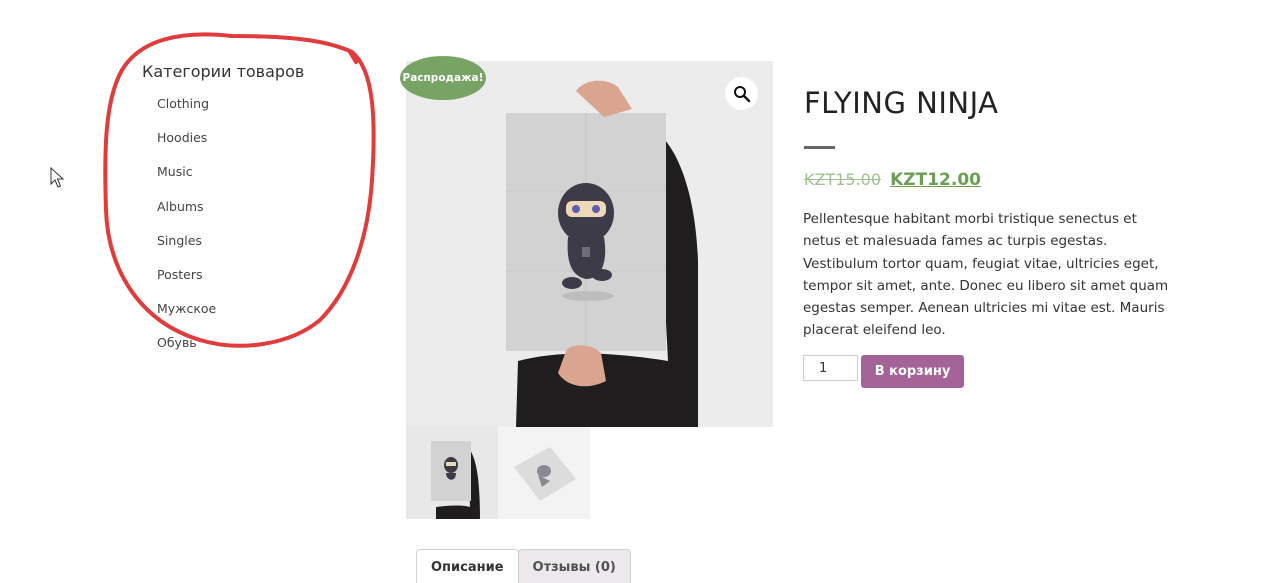 The image size is (1280, 583). Describe the element at coordinates (830, 368) in the screenshot. I see `quantity-input` at that location.